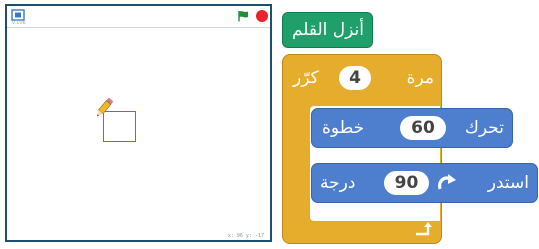  I want to click on coordinate-readout: x: 96 y: -17, so click(245, 236).